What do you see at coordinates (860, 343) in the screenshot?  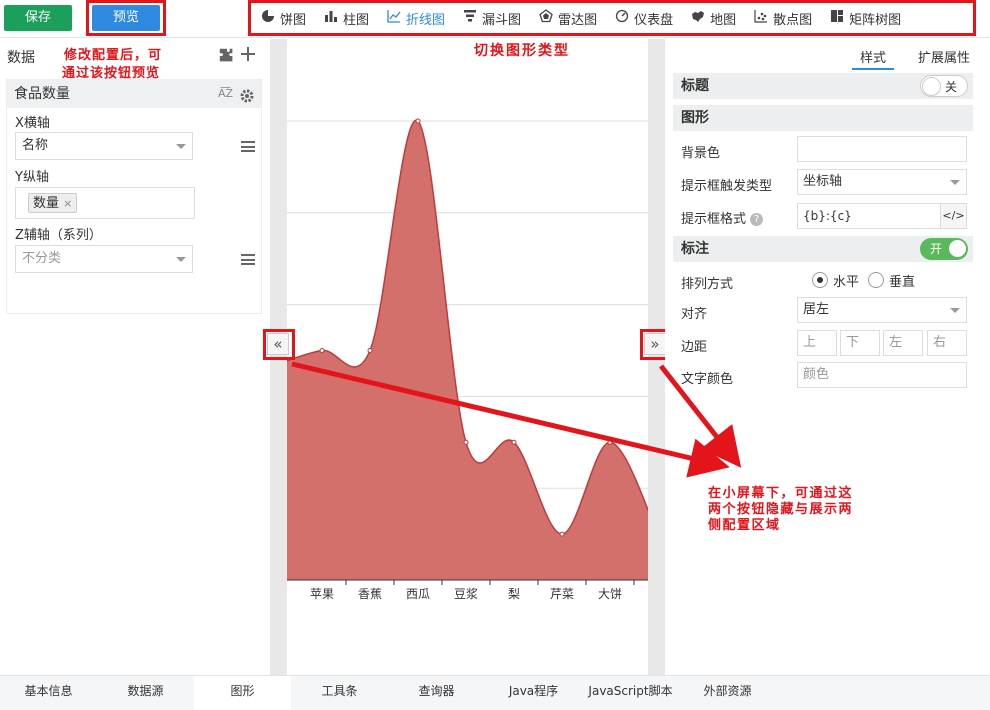 I see `margin-bottom-input: 下` at bounding box center [860, 343].